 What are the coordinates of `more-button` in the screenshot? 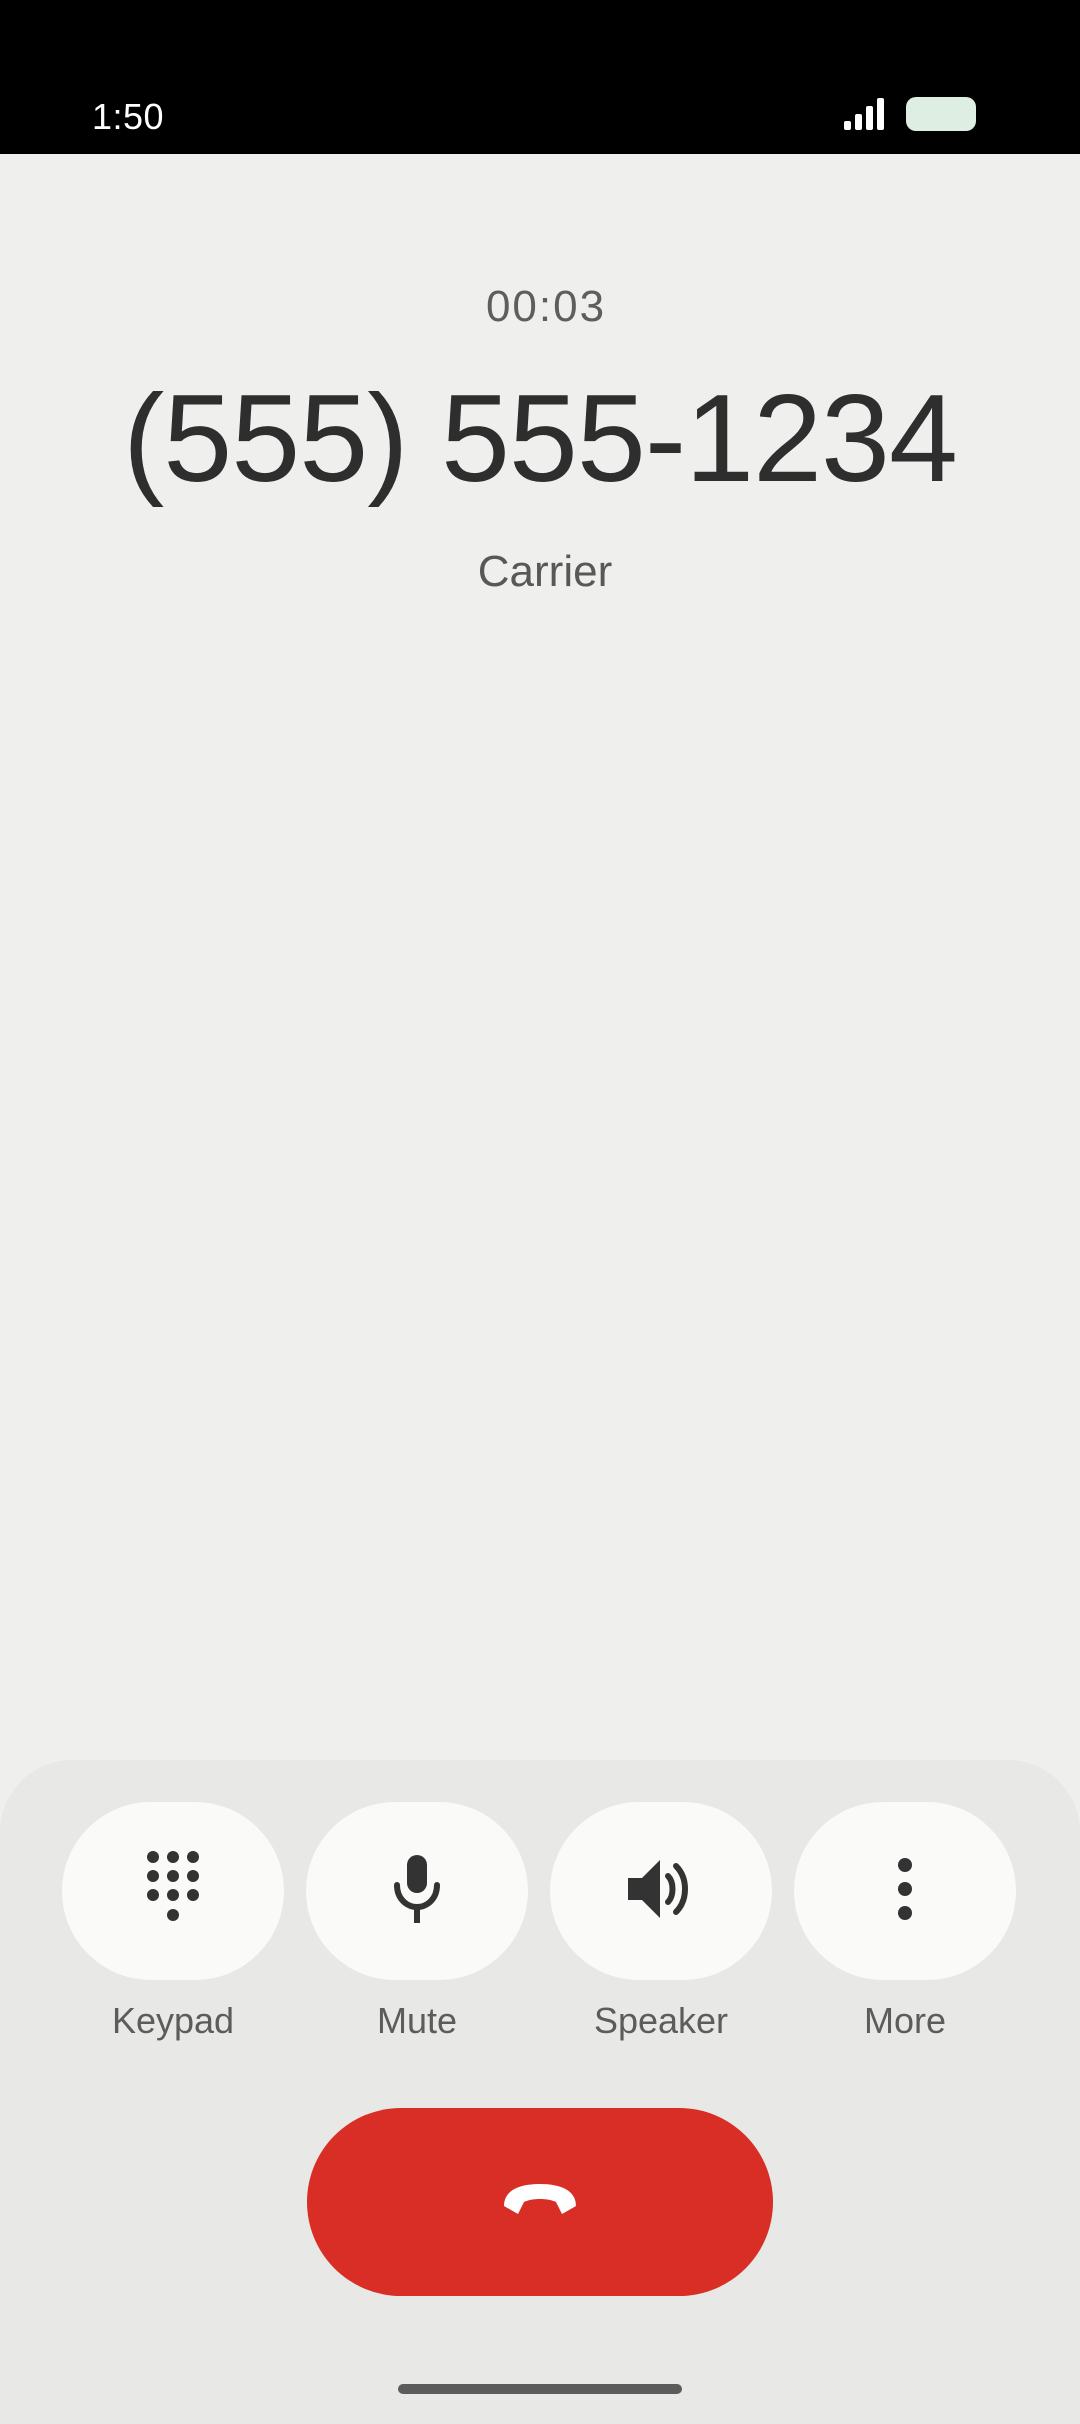 It's located at (905, 1891).